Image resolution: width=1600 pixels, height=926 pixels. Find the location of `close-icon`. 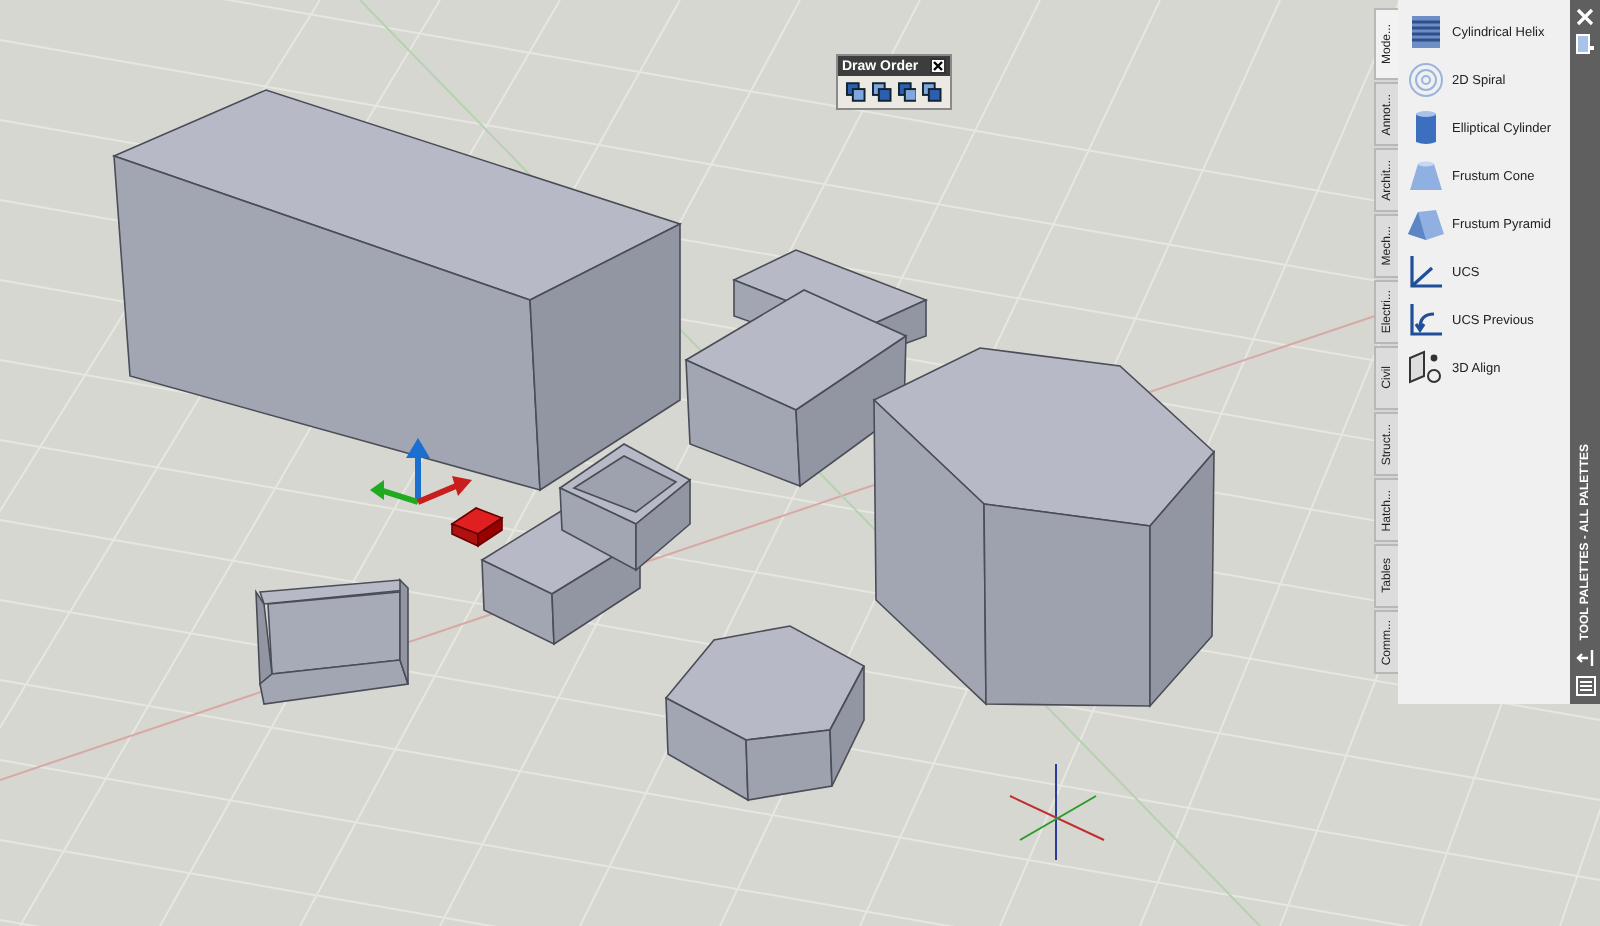

close-icon is located at coordinates (938, 66).